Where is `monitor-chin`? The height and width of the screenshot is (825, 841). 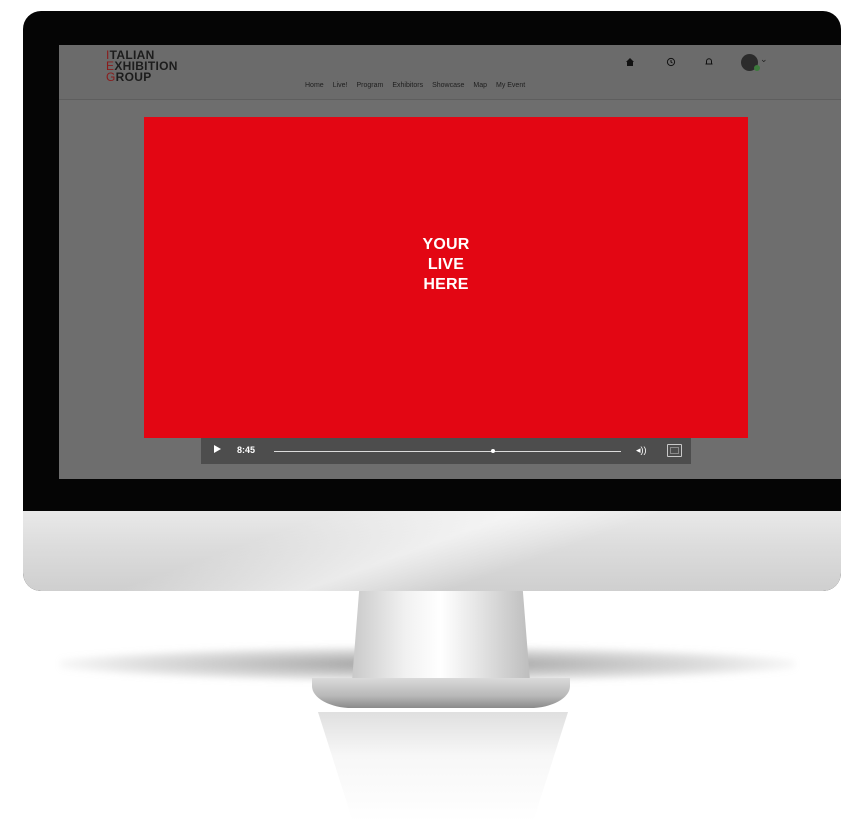 monitor-chin is located at coordinates (432, 551).